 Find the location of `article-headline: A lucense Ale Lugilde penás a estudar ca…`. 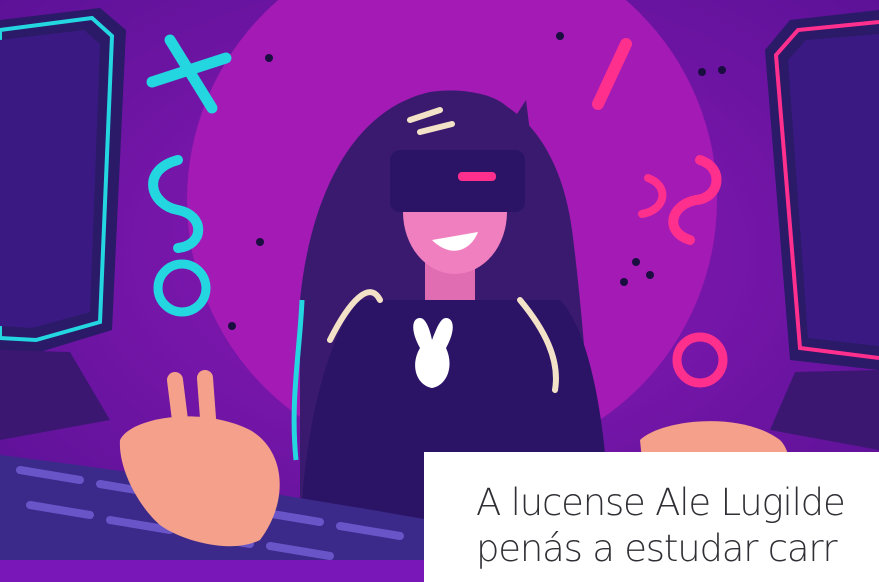

article-headline: A lucense Ale Lugilde penás a estudar ca… is located at coordinates (677, 526).